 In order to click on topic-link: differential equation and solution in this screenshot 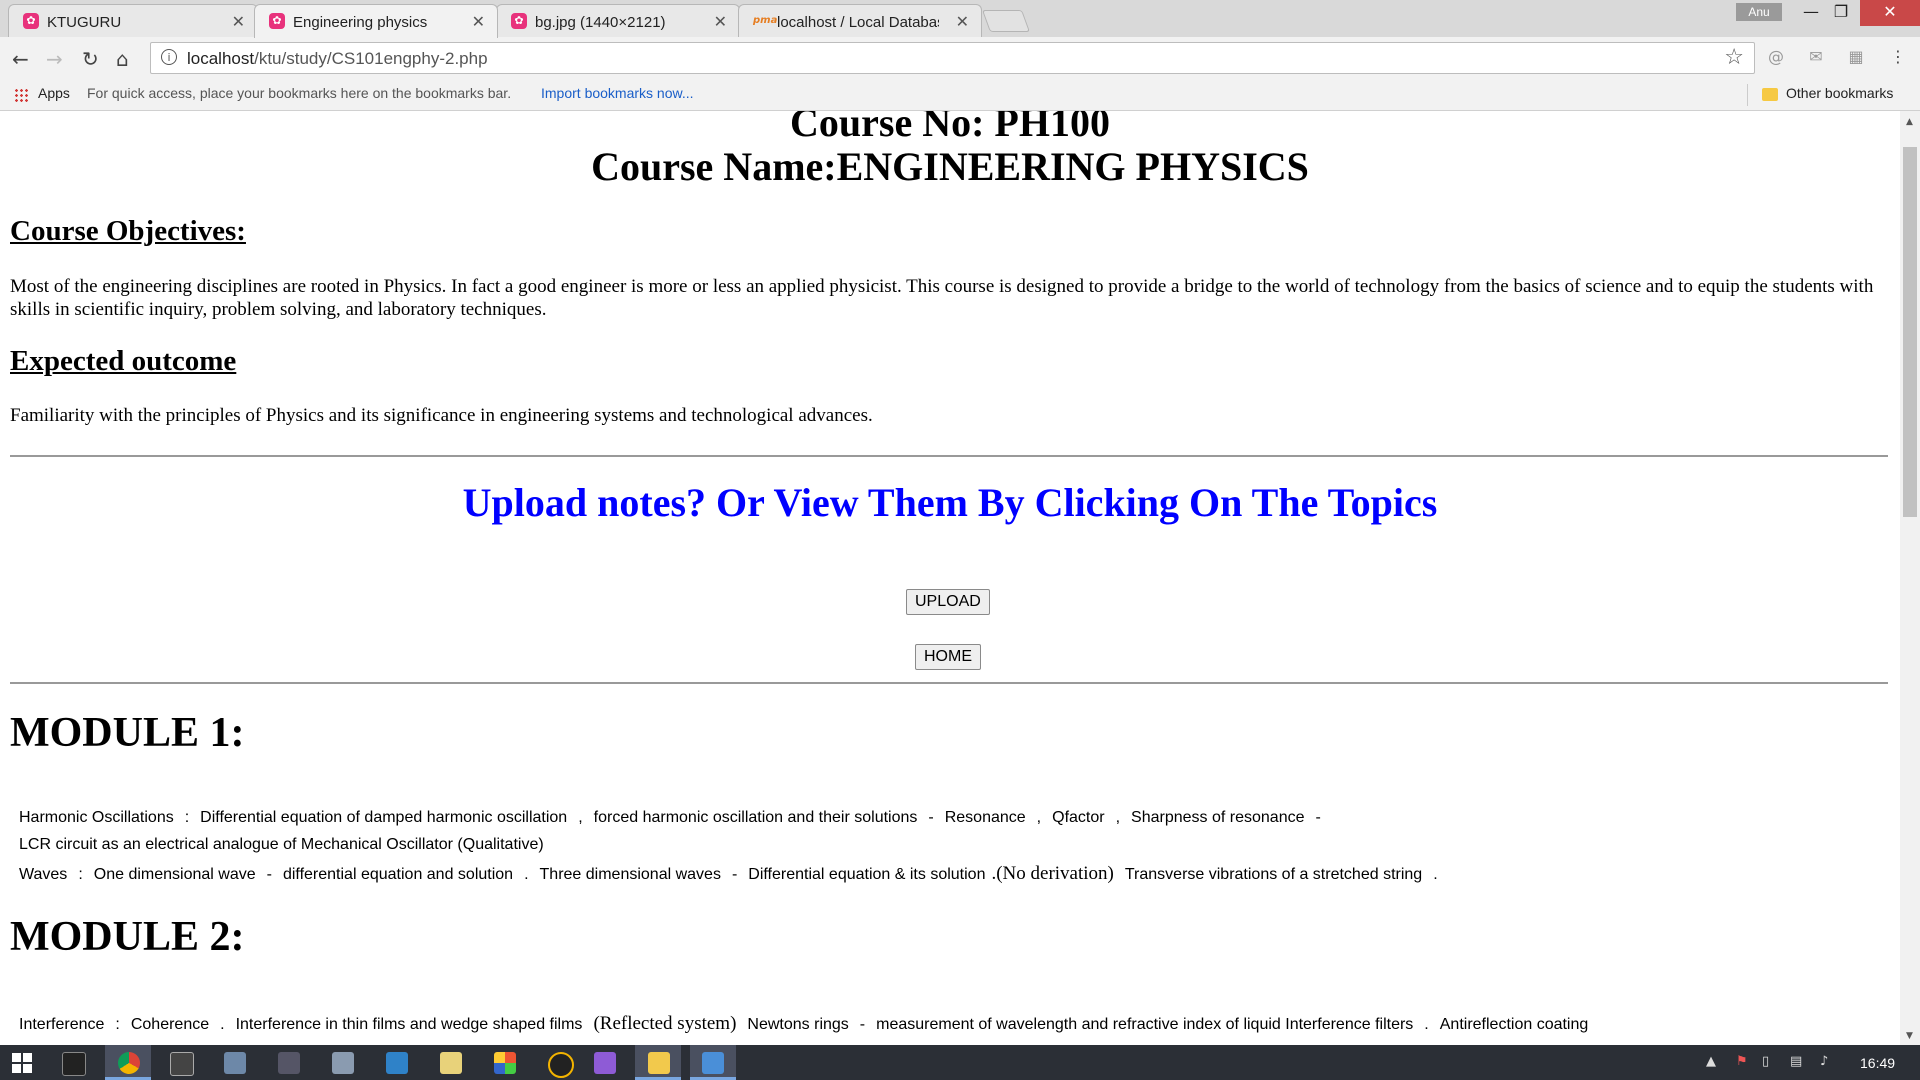, I will do `click(398, 874)`.